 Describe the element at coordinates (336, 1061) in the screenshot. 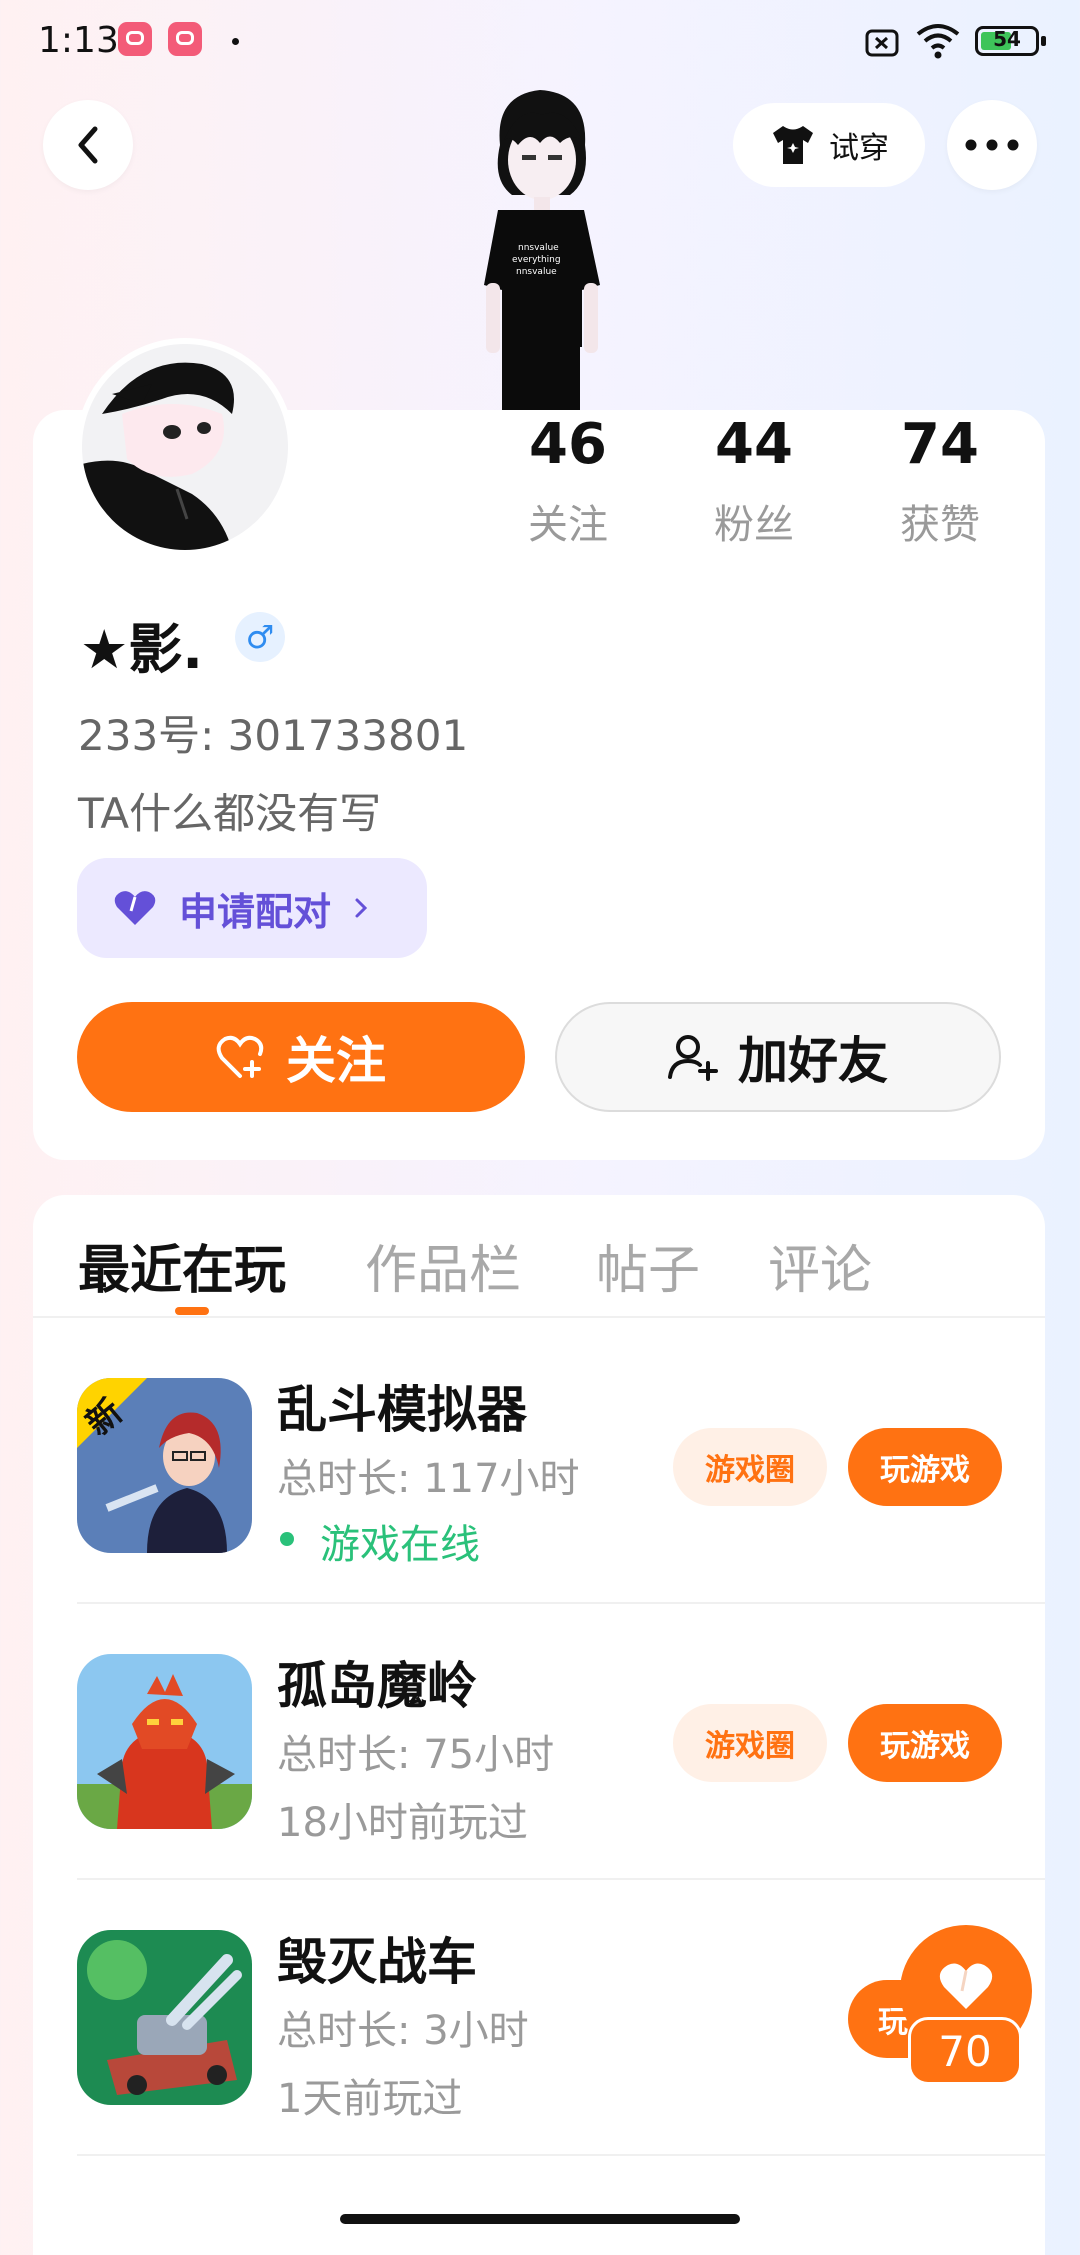

I see `follow-label: 关注` at that location.